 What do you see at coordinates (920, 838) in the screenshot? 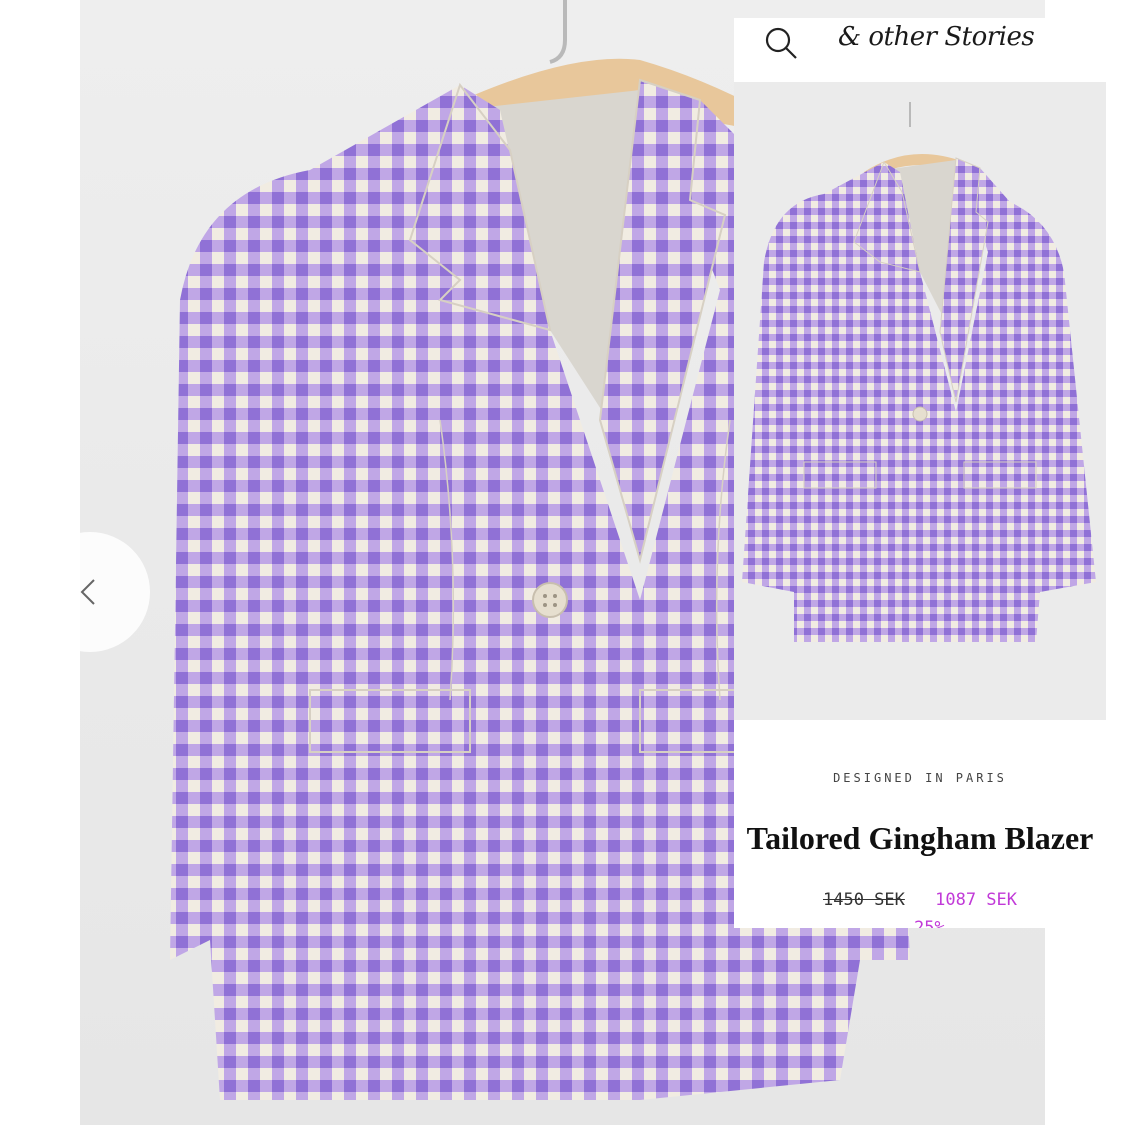
I see `product-title: Tailored Gingham Blazer` at bounding box center [920, 838].